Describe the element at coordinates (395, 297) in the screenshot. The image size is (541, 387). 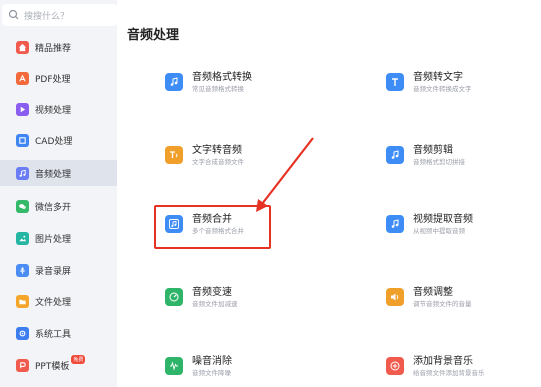
I see `audio-volume-icon` at that location.